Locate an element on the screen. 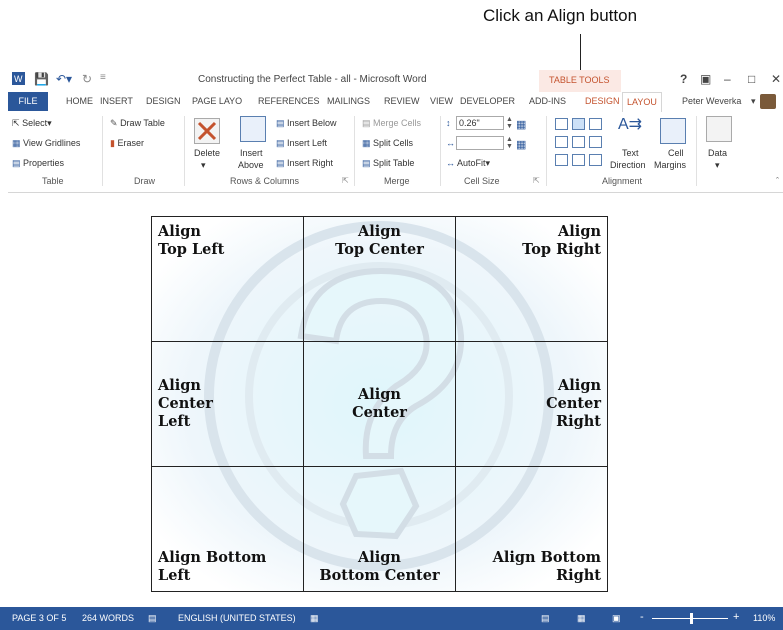  autofit-button: ↔ AutoFit▾ is located at coordinates (468, 163).